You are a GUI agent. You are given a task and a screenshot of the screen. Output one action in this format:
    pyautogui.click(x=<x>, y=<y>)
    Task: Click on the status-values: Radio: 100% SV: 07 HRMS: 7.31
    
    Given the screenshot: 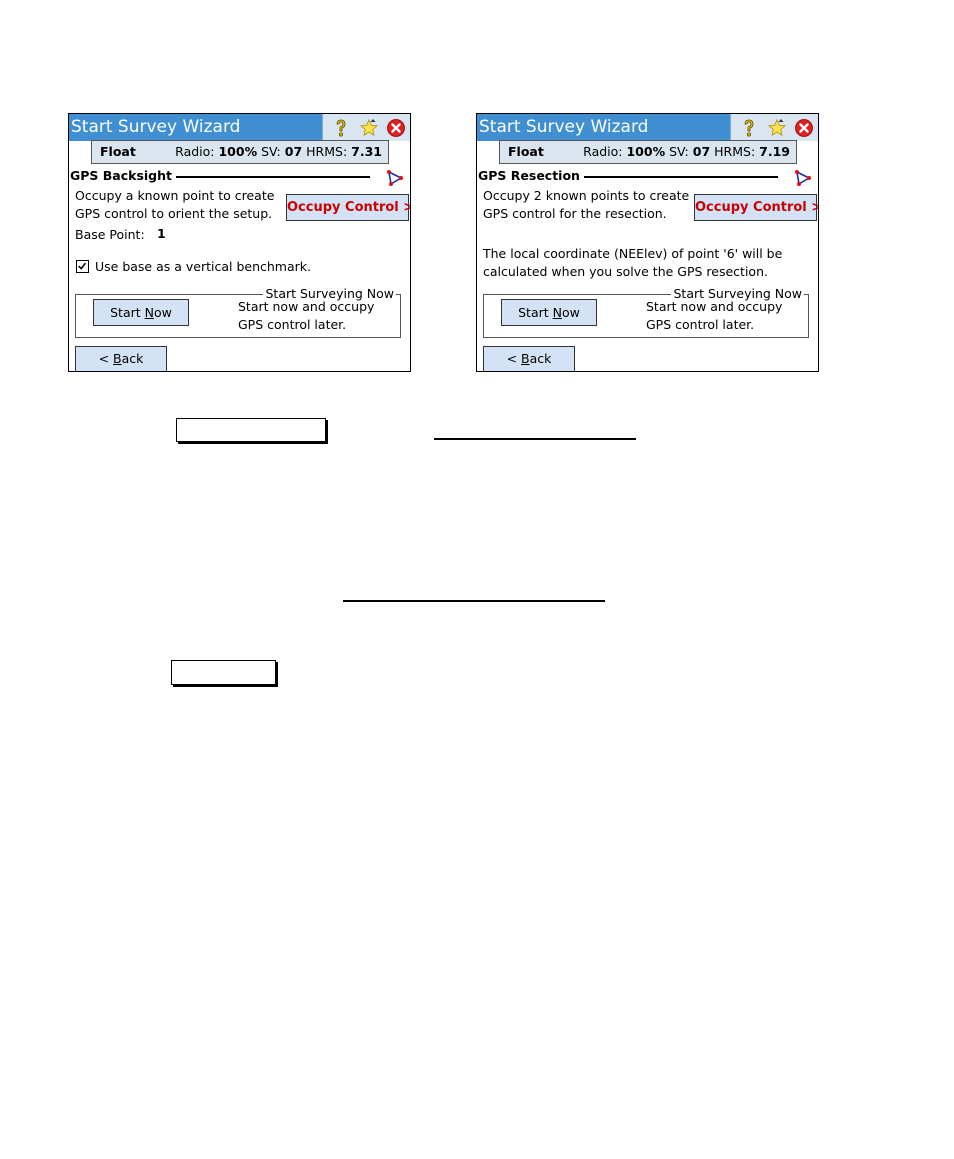 What is the action you would take?
    pyautogui.click(x=278, y=152)
    